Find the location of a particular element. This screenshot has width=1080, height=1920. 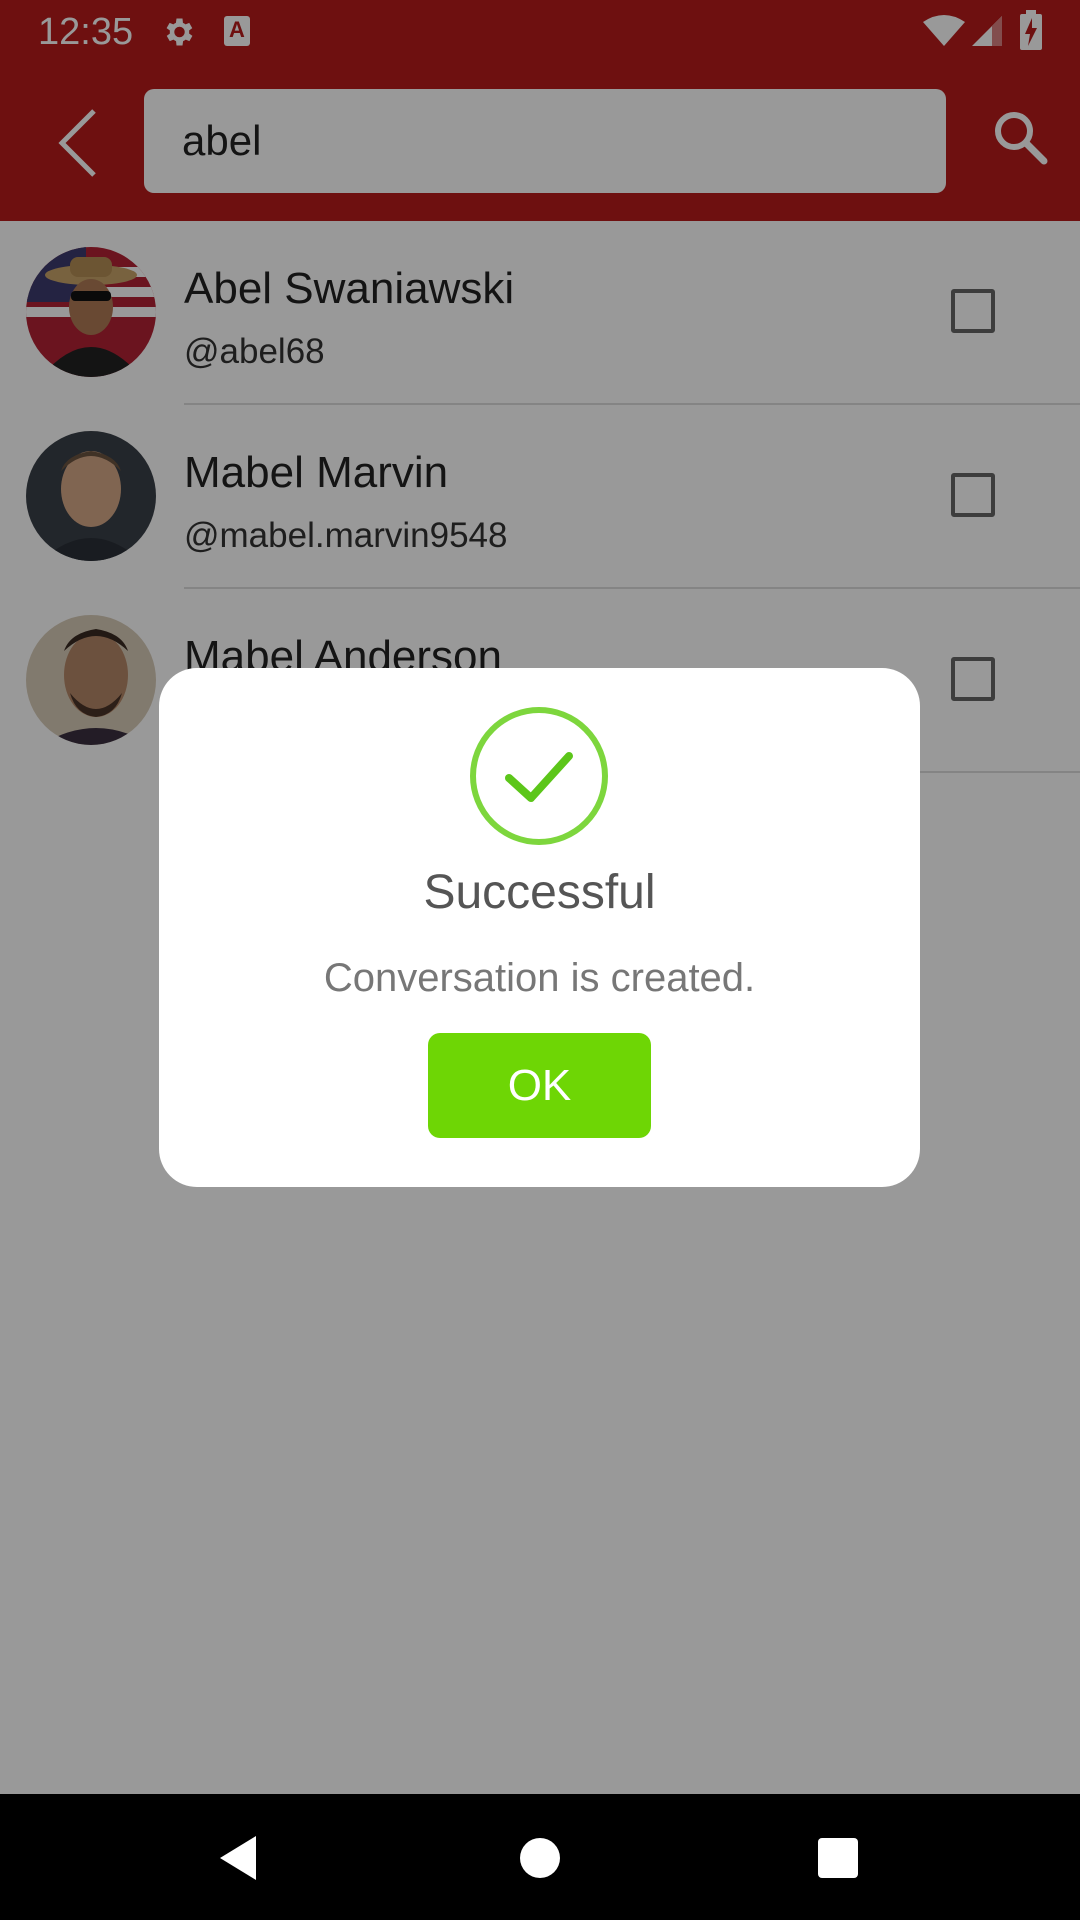

dialog-title: Successful is located at coordinates (539, 892).